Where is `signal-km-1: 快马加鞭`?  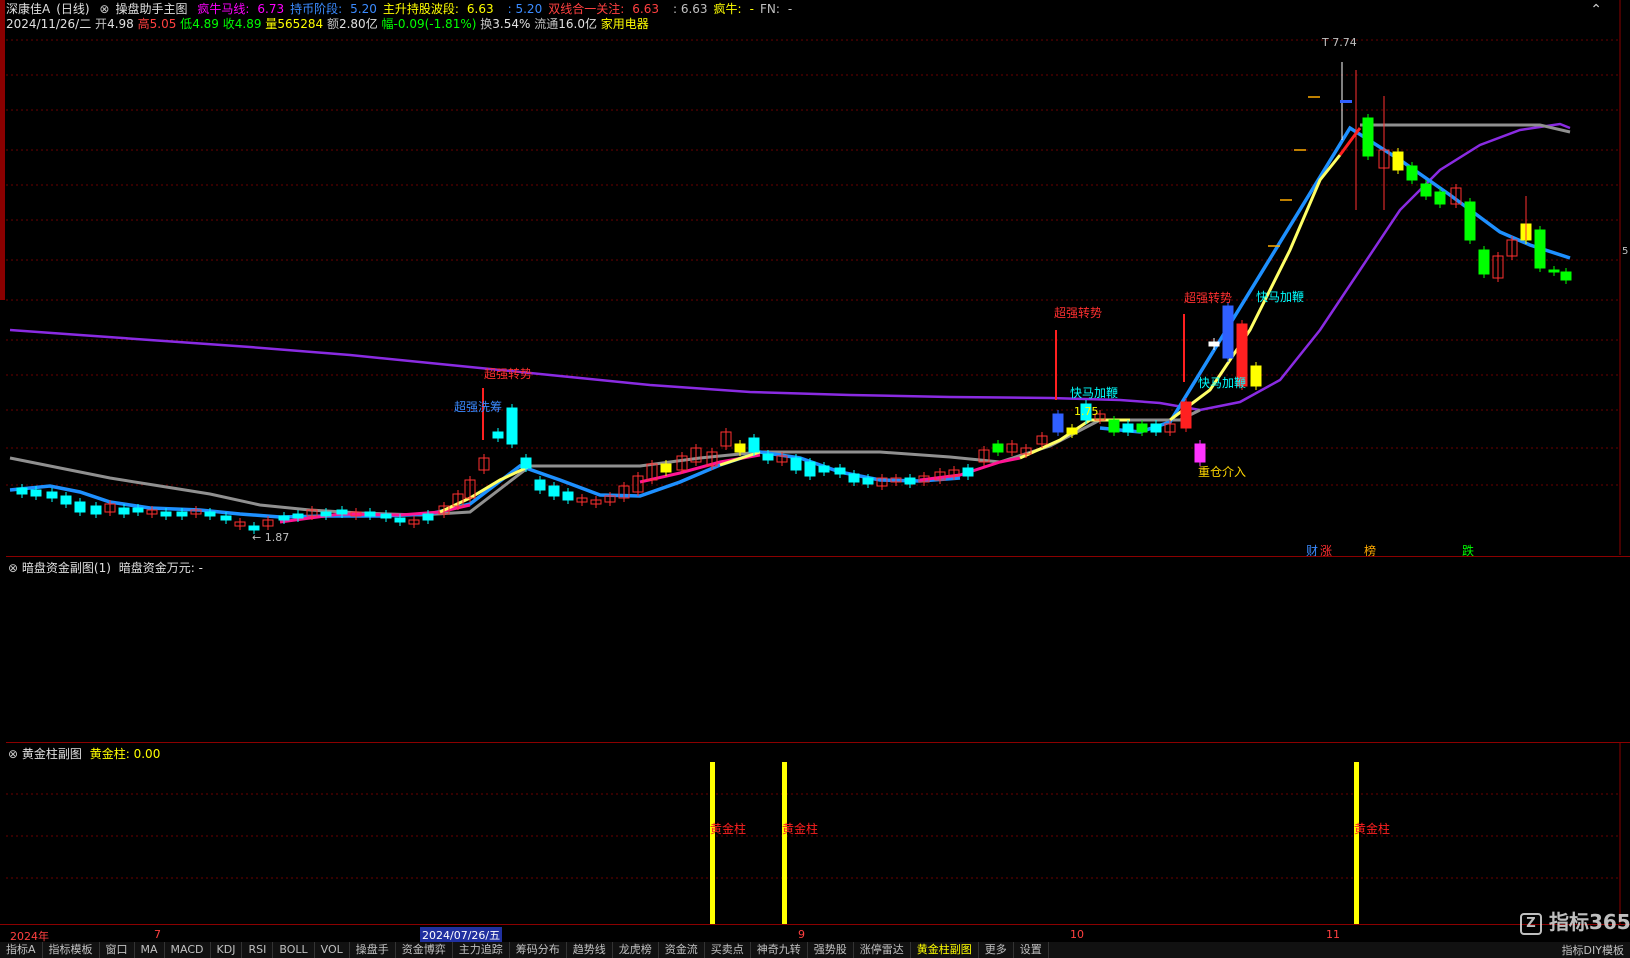 signal-km-1: 快马加鞭 is located at coordinates (1094, 393).